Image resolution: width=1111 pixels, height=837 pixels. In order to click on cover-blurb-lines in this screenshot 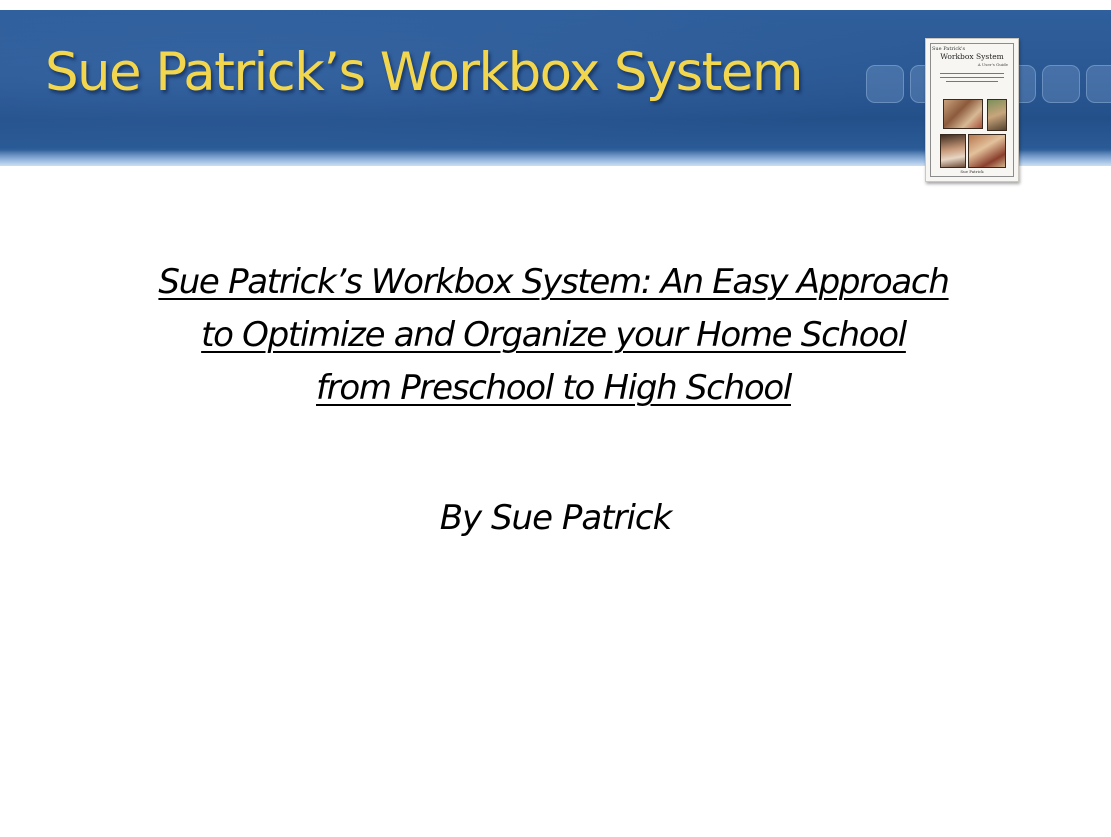, I will do `click(972, 79)`.